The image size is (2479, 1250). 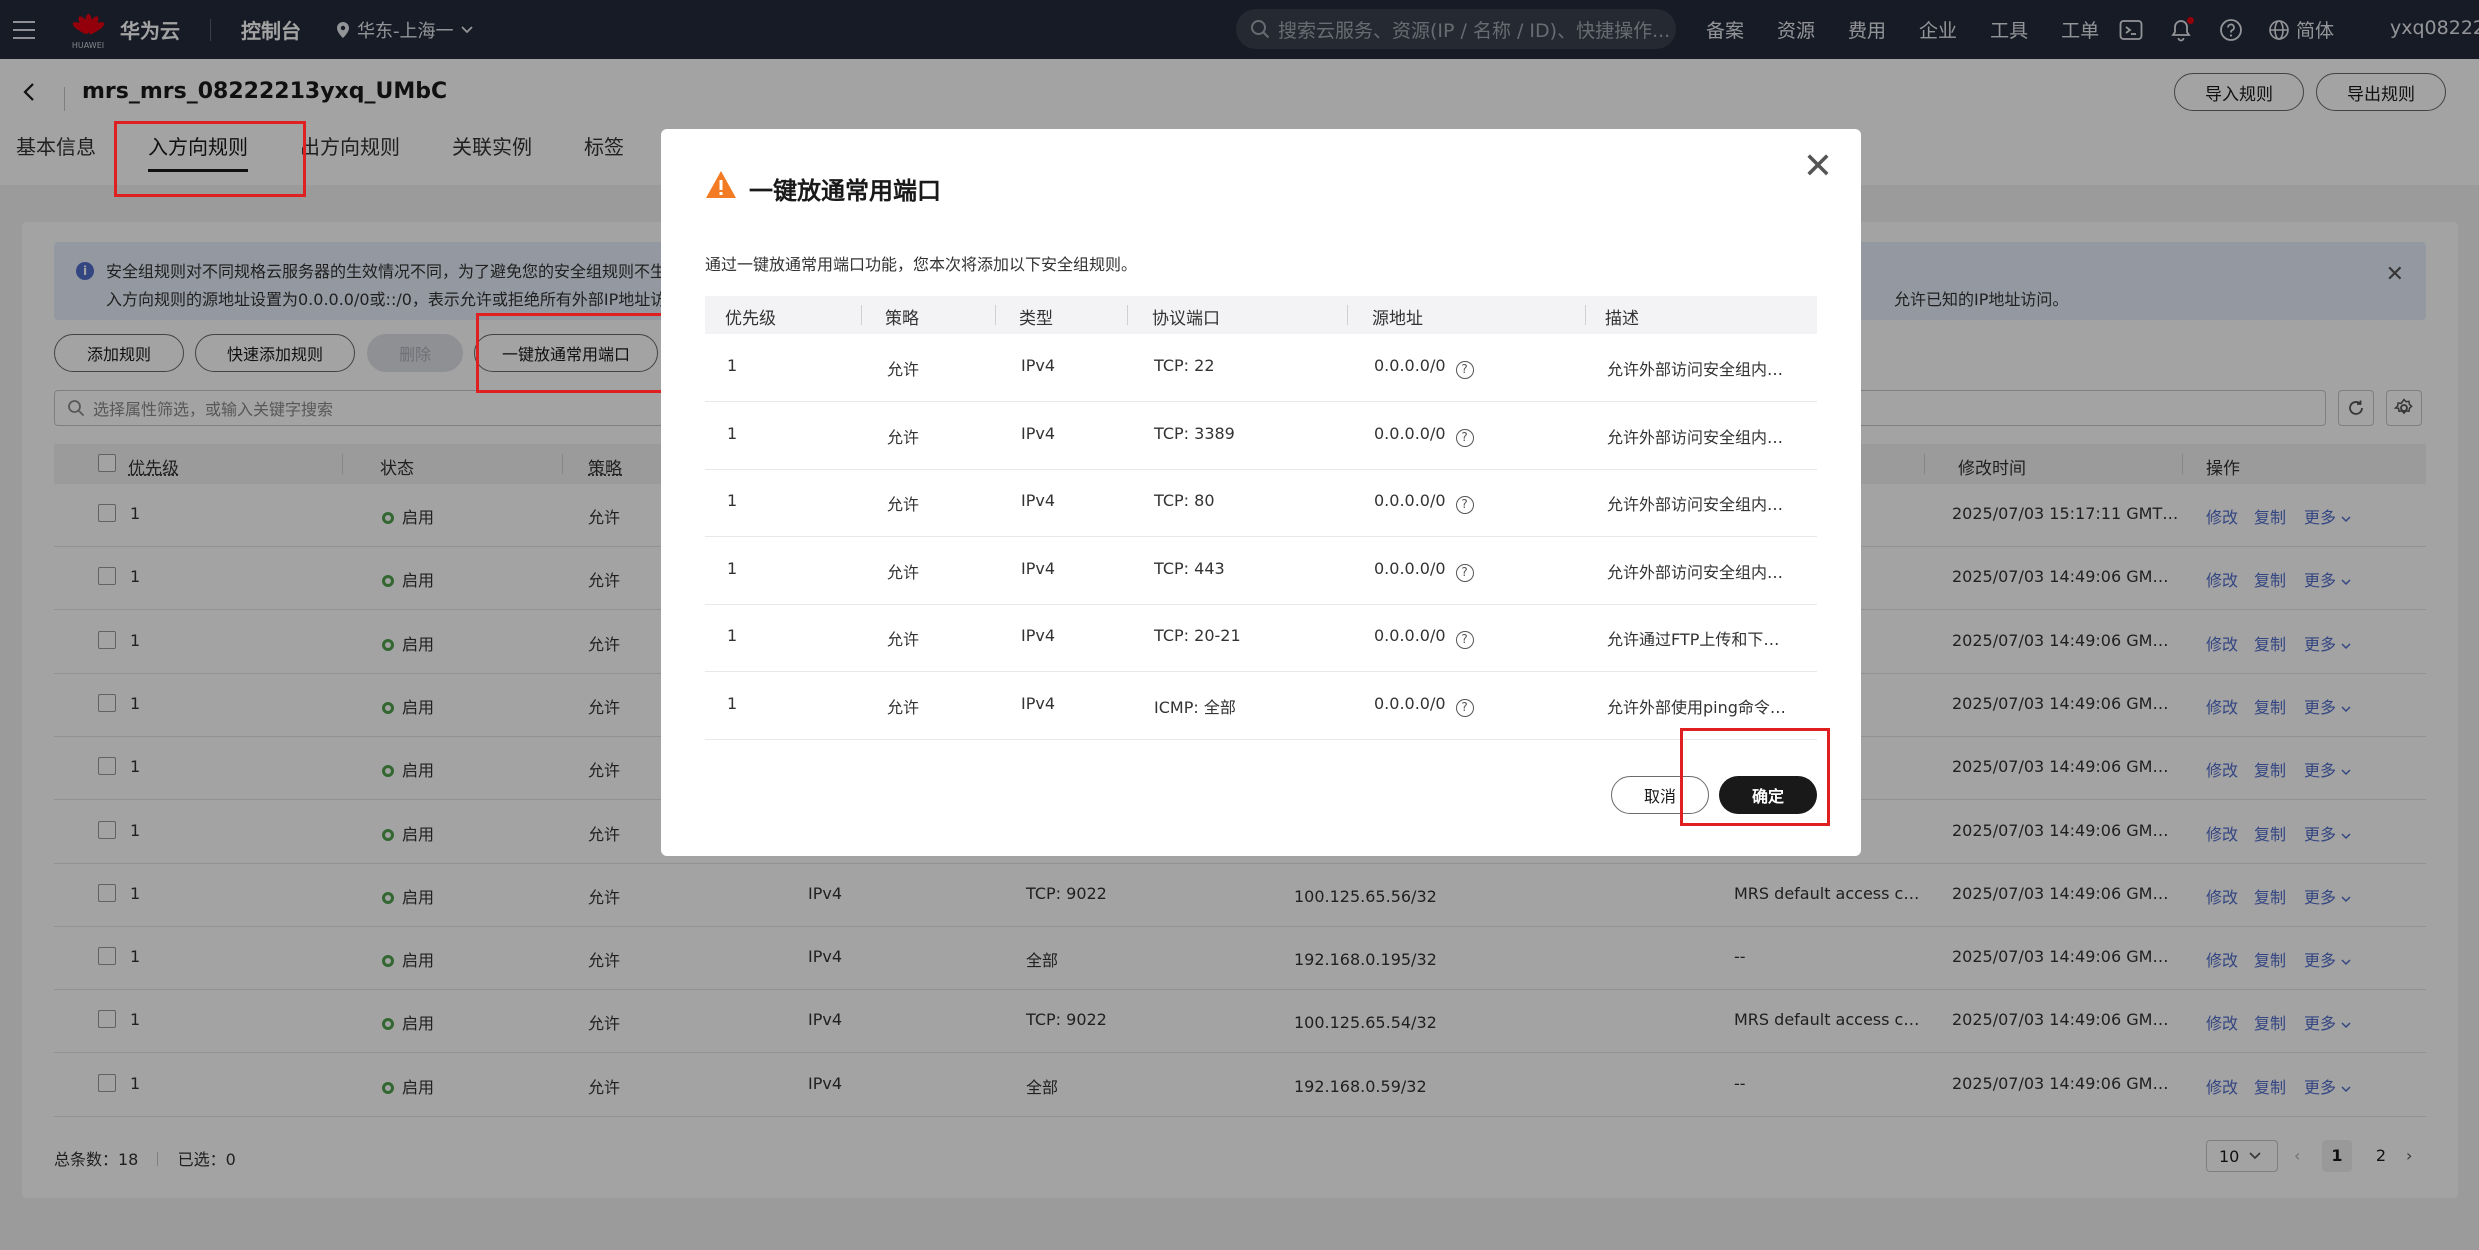 I want to click on warning-icon, so click(x=721, y=185).